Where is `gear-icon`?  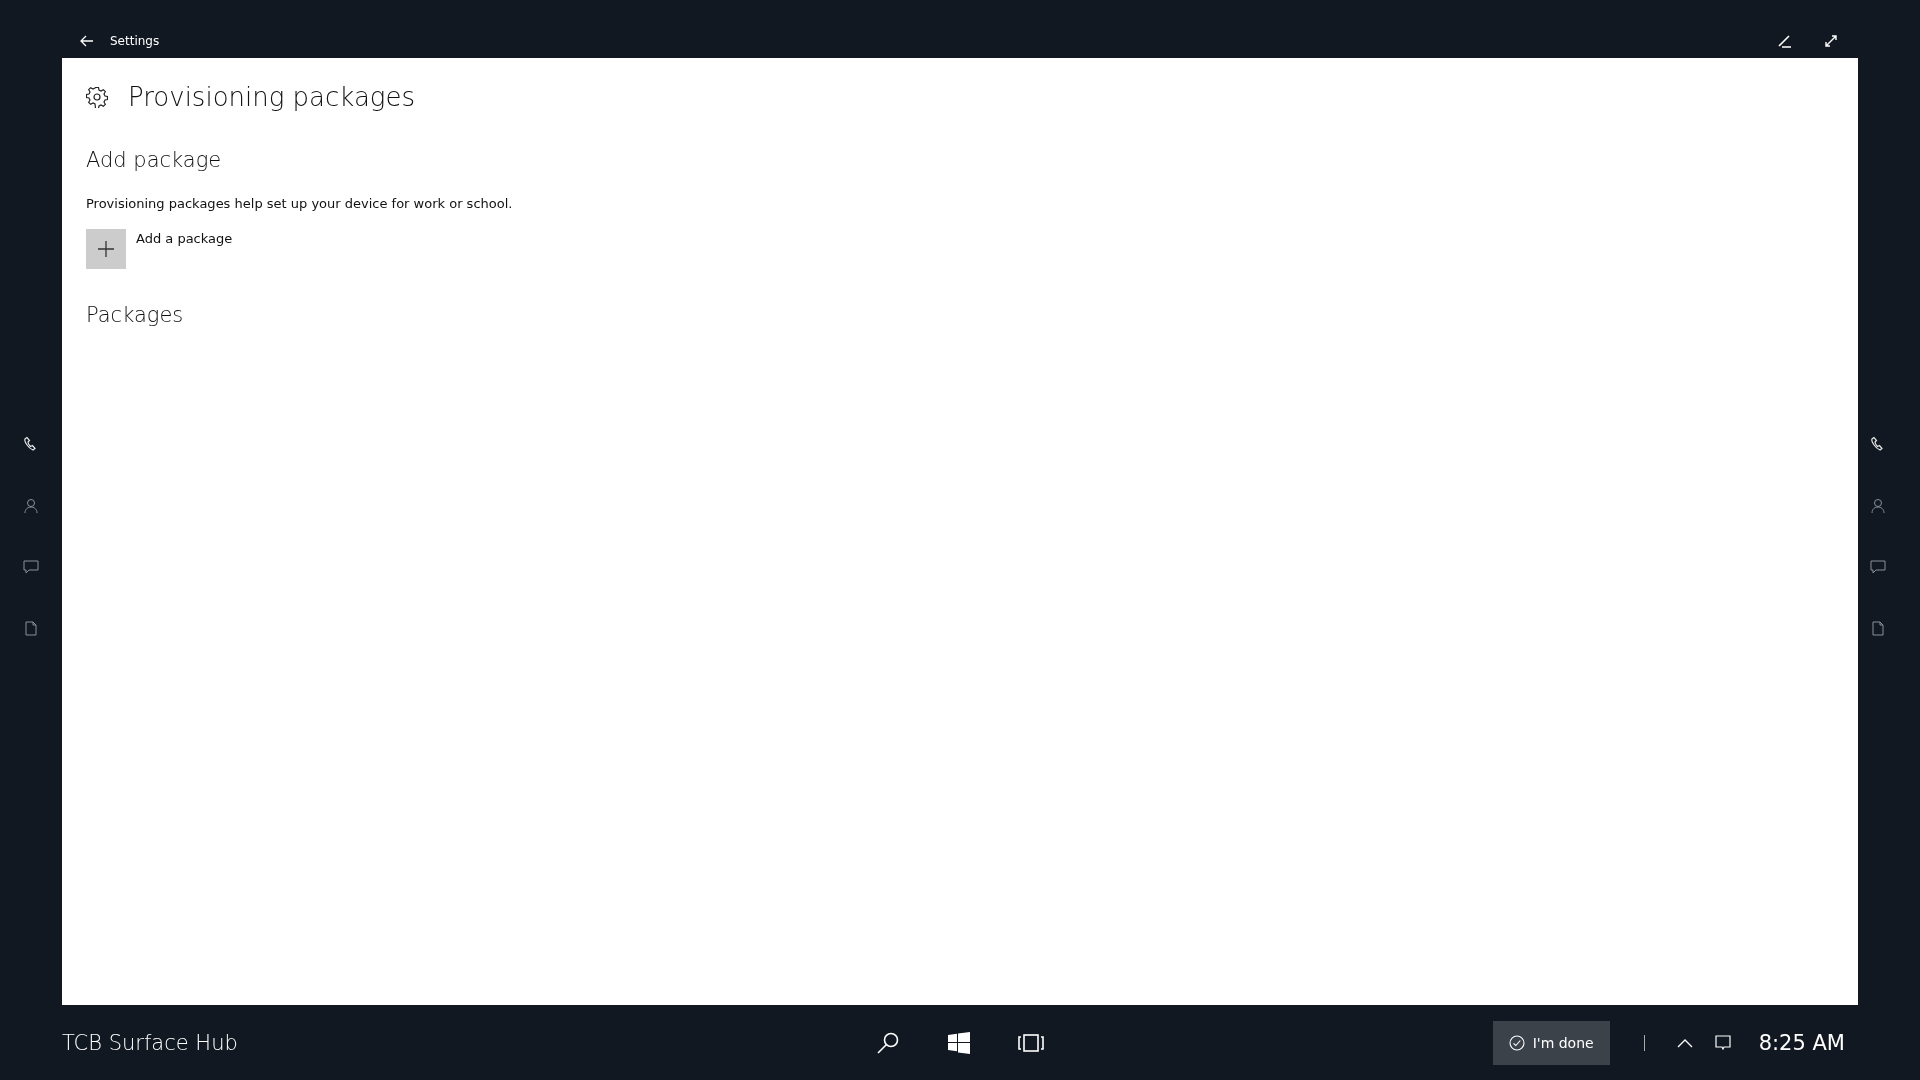
gear-icon is located at coordinates (97, 97).